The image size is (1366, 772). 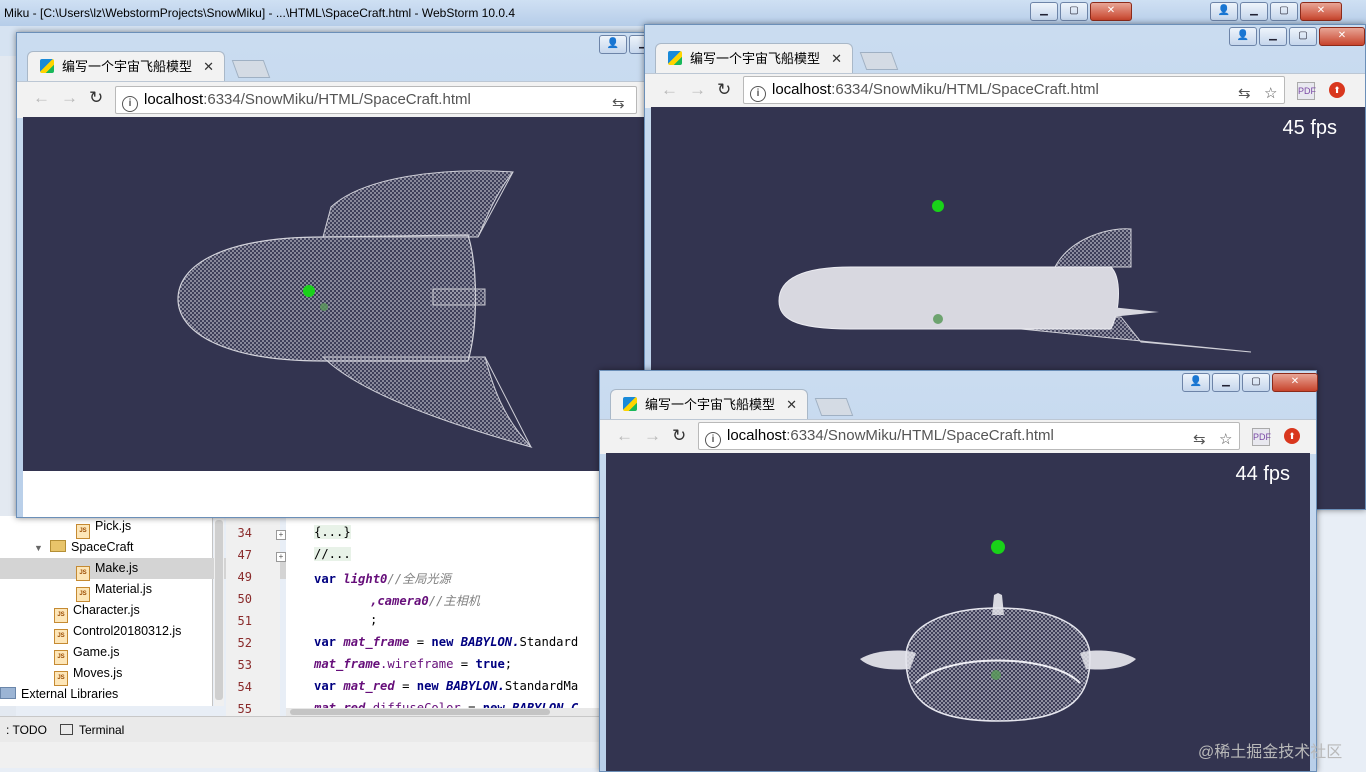 What do you see at coordinates (244, 555) in the screenshot?
I see `line-number: 47` at bounding box center [244, 555].